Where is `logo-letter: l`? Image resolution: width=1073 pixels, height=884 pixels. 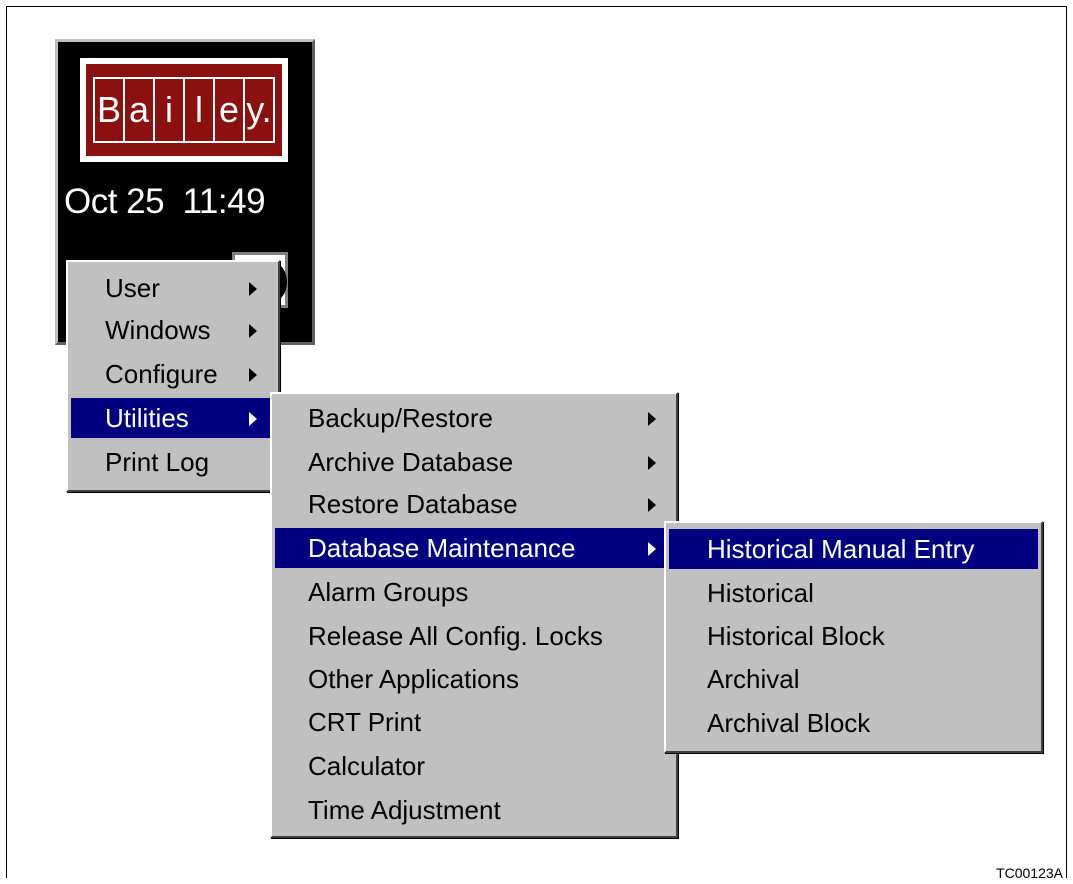
logo-letter: l is located at coordinates (198, 110).